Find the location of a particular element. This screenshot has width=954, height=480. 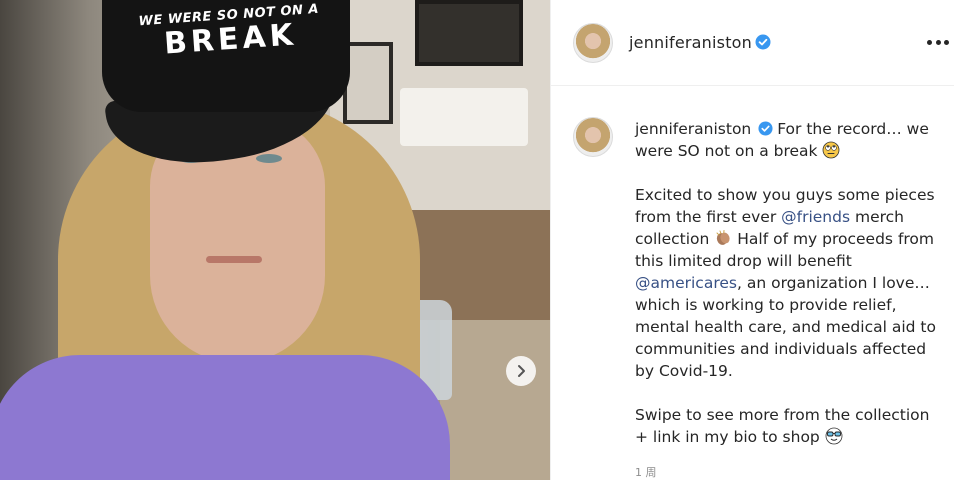

person-mouth is located at coordinates (234, 259).